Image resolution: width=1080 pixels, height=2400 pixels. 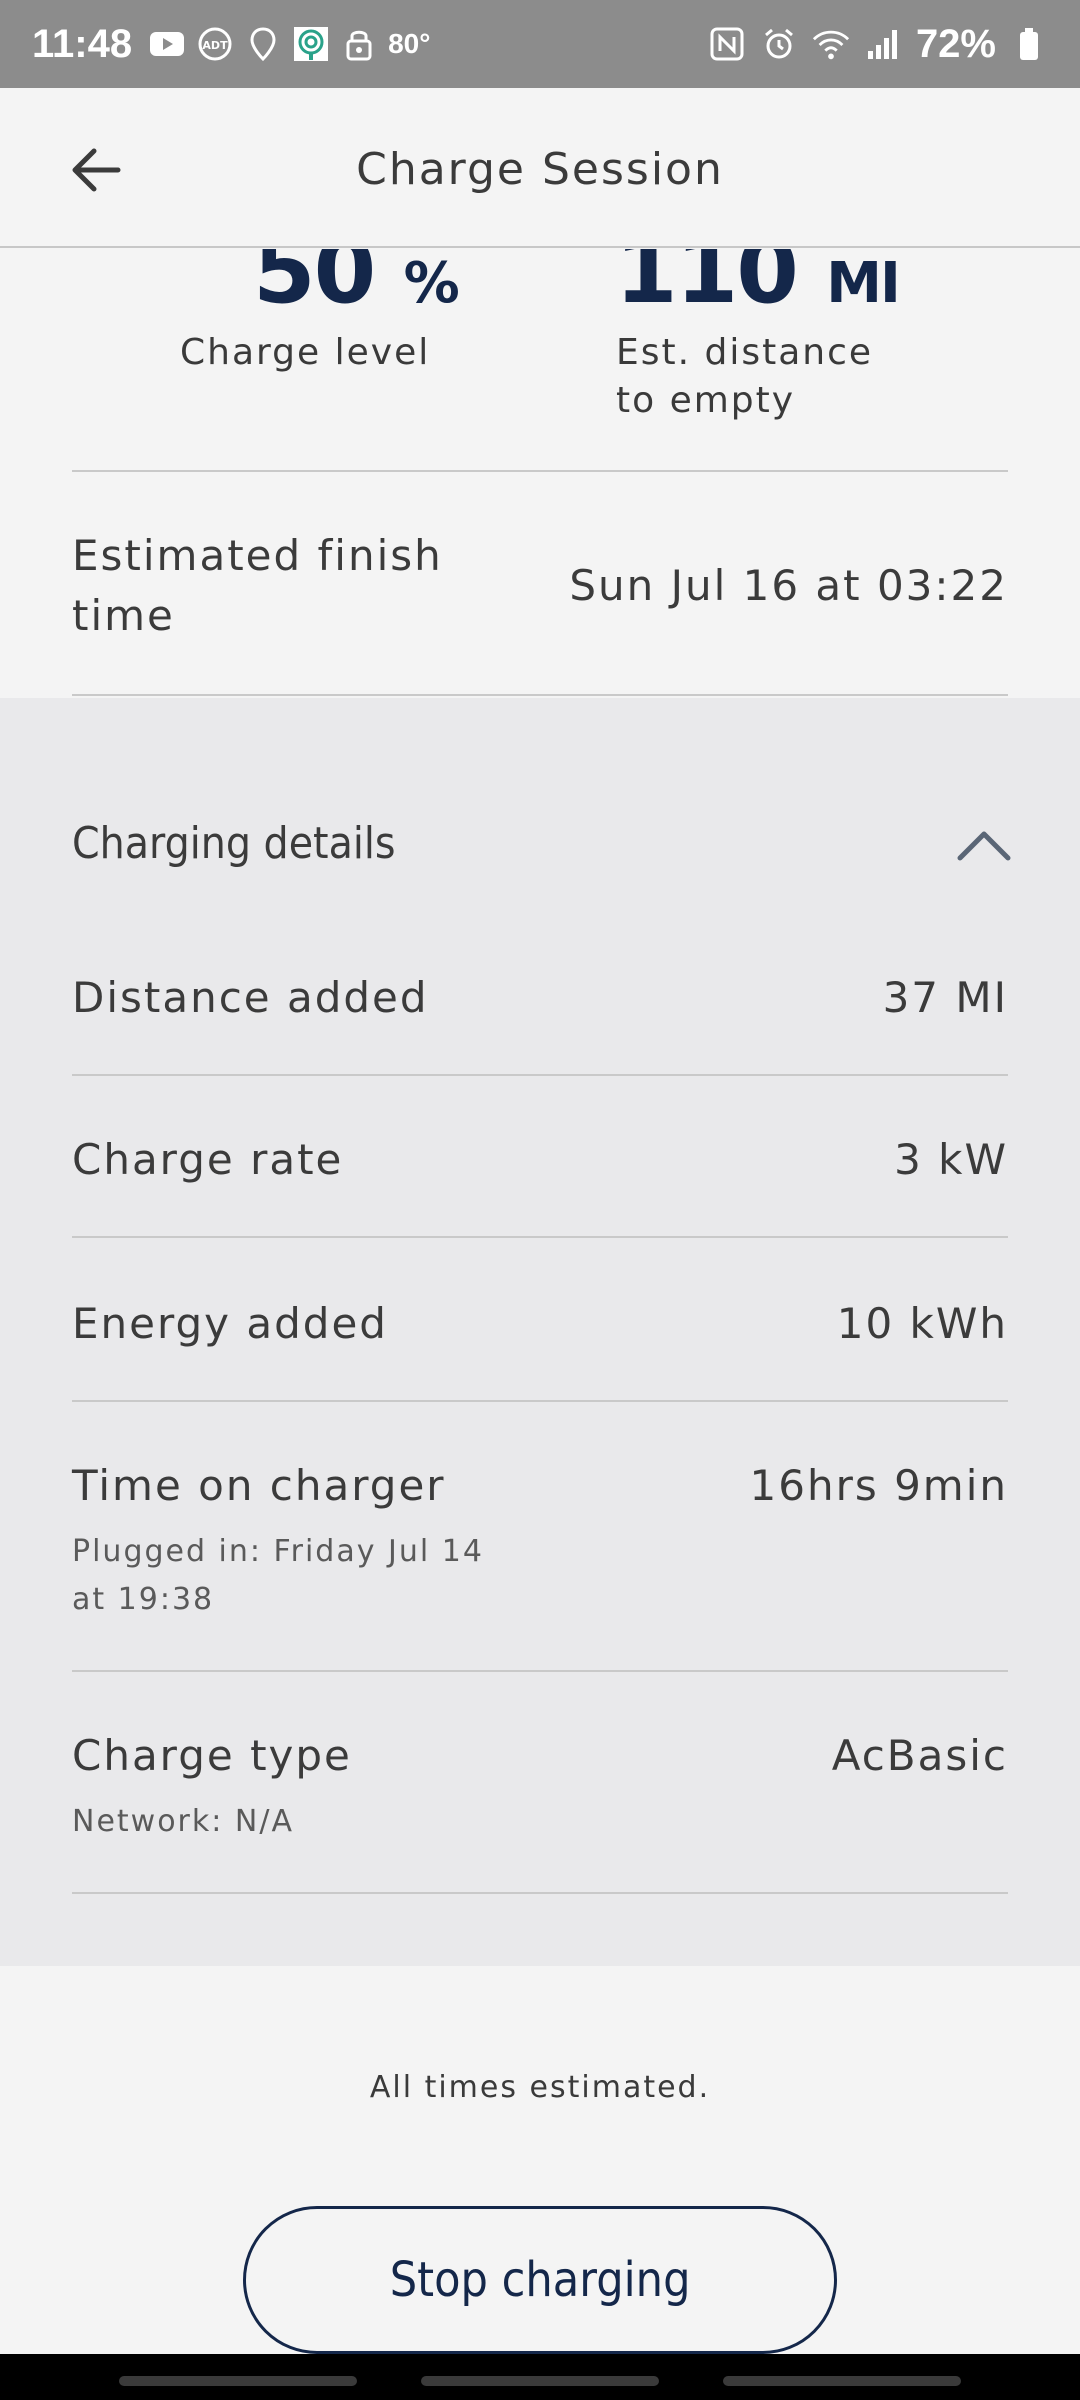 I want to click on plugged-in-info: Plugged in: Friday Jul 14 at 19:38, so click(x=278, y=1576).